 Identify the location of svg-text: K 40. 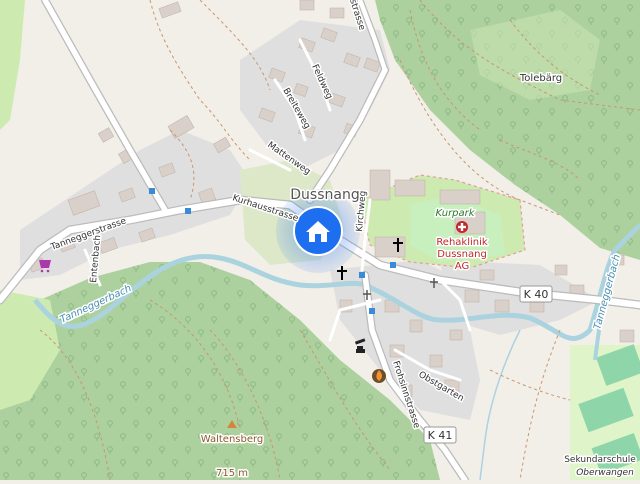
(536, 294).